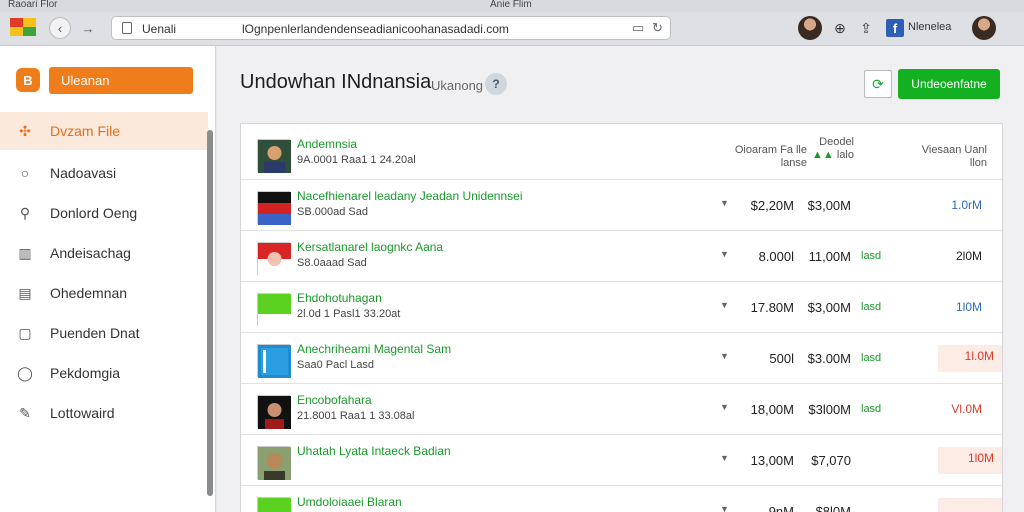  I want to click on sidebar-item-label: Nadoavasi, so click(83, 173).